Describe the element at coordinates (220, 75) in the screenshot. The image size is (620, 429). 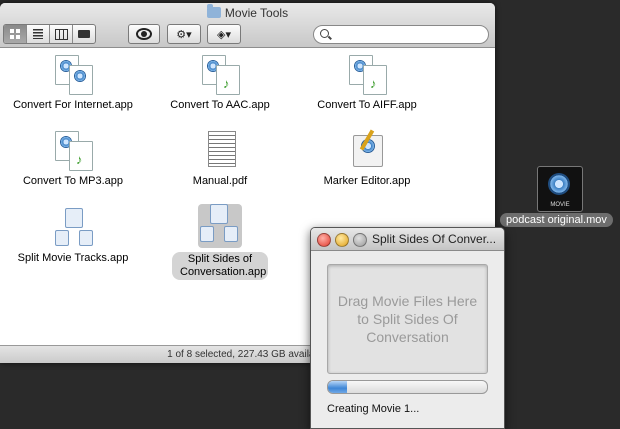
I see `app-convert-aac-icon: ♪` at that location.